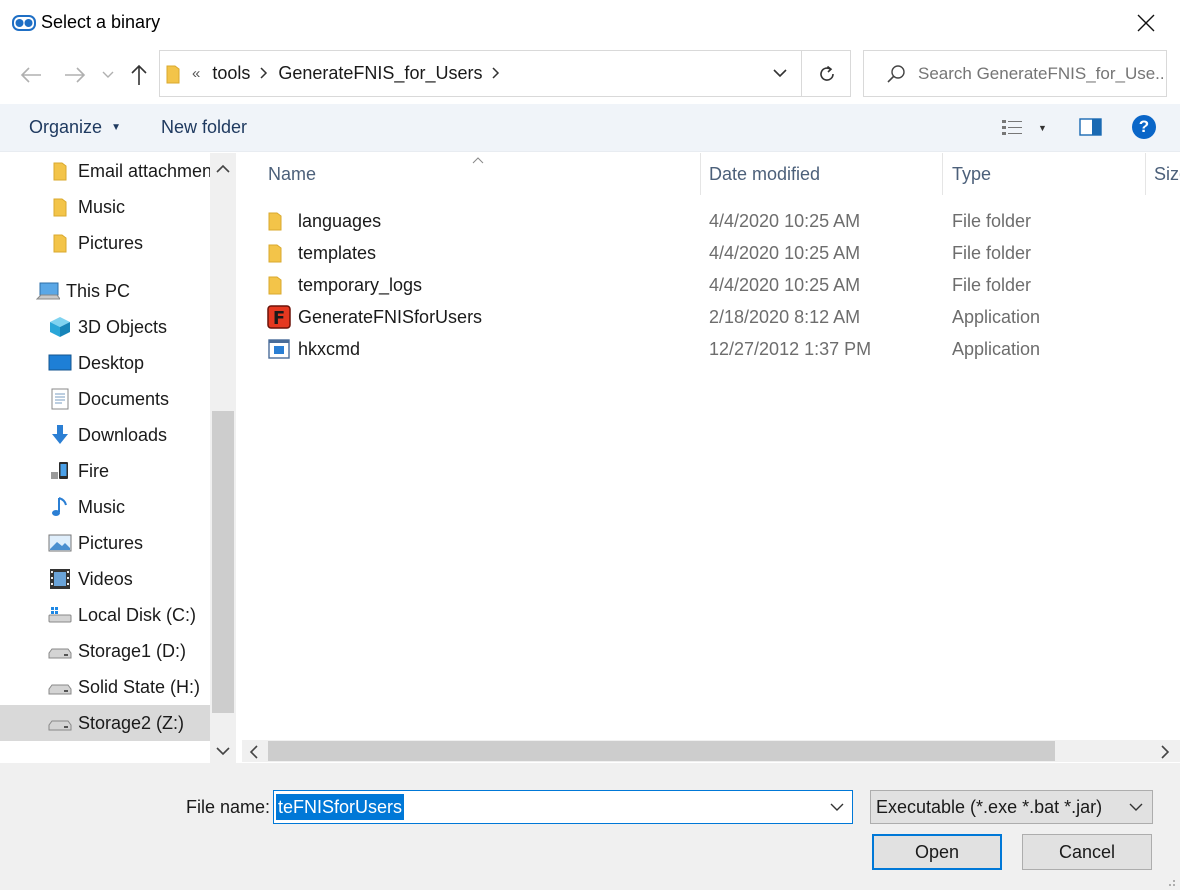 The image size is (1180, 890). What do you see at coordinates (66, 127) in the screenshot?
I see `organize-label: Organize` at bounding box center [66, 127].